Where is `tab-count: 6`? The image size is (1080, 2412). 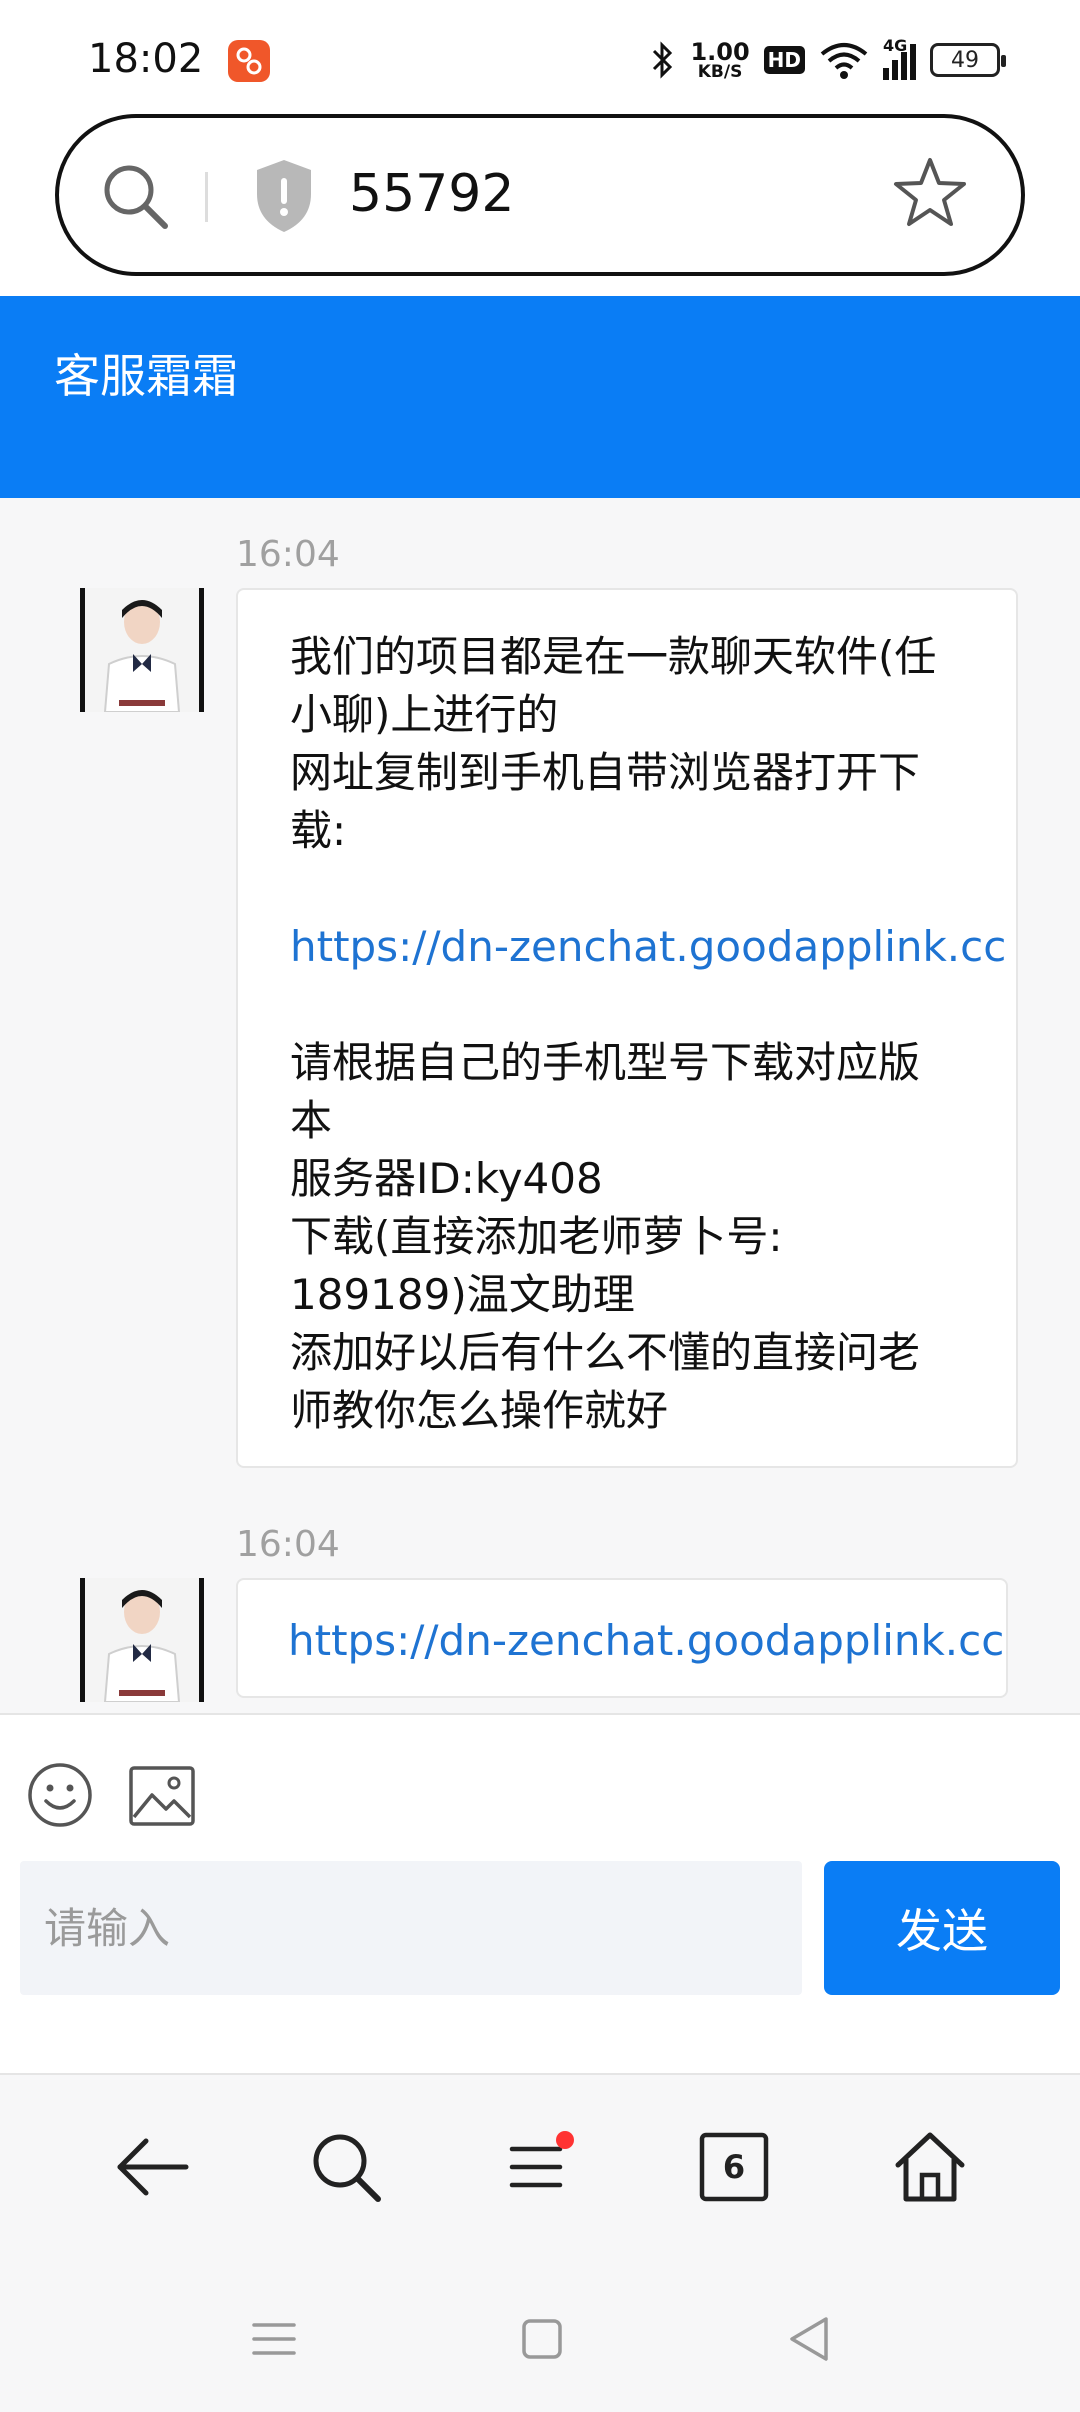
tab-count: 6 is located at coordinates (734, 2167).